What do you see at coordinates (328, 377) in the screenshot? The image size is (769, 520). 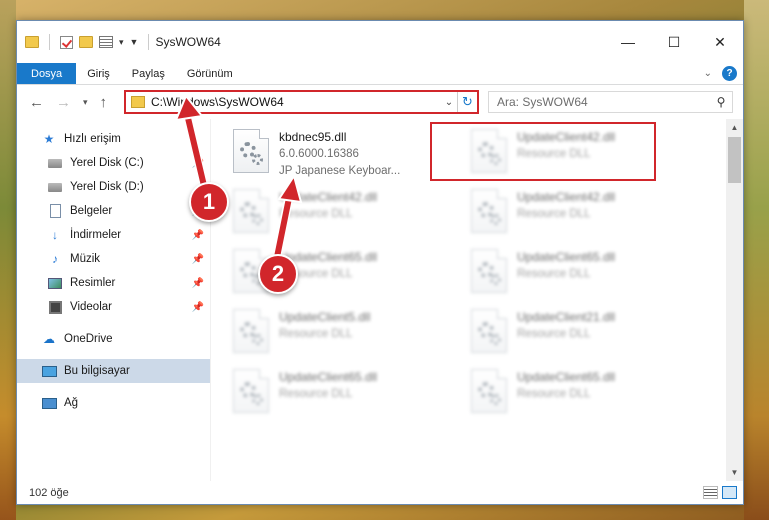 I see `file-name: UpdateClient65.dll` at bounding box center [328, 377].